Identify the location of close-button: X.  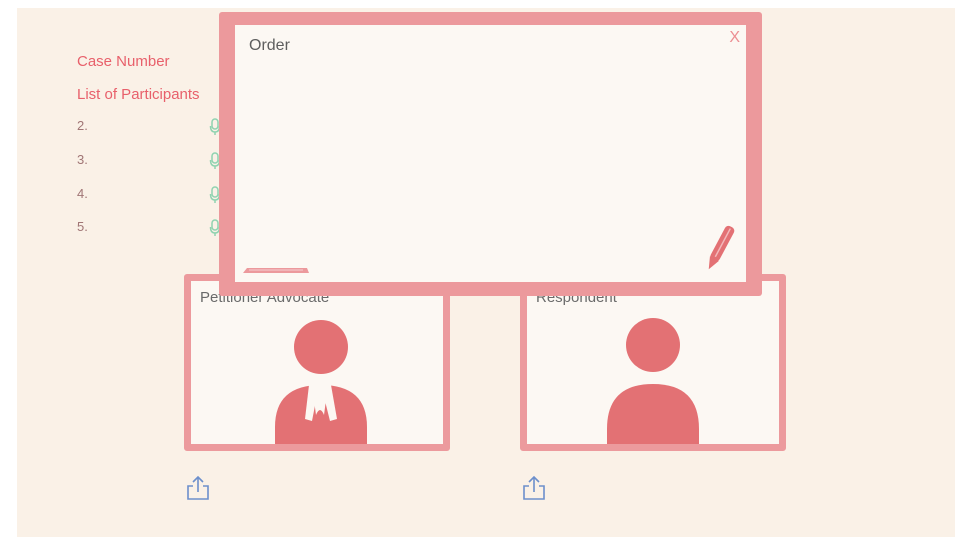
(734, 38).